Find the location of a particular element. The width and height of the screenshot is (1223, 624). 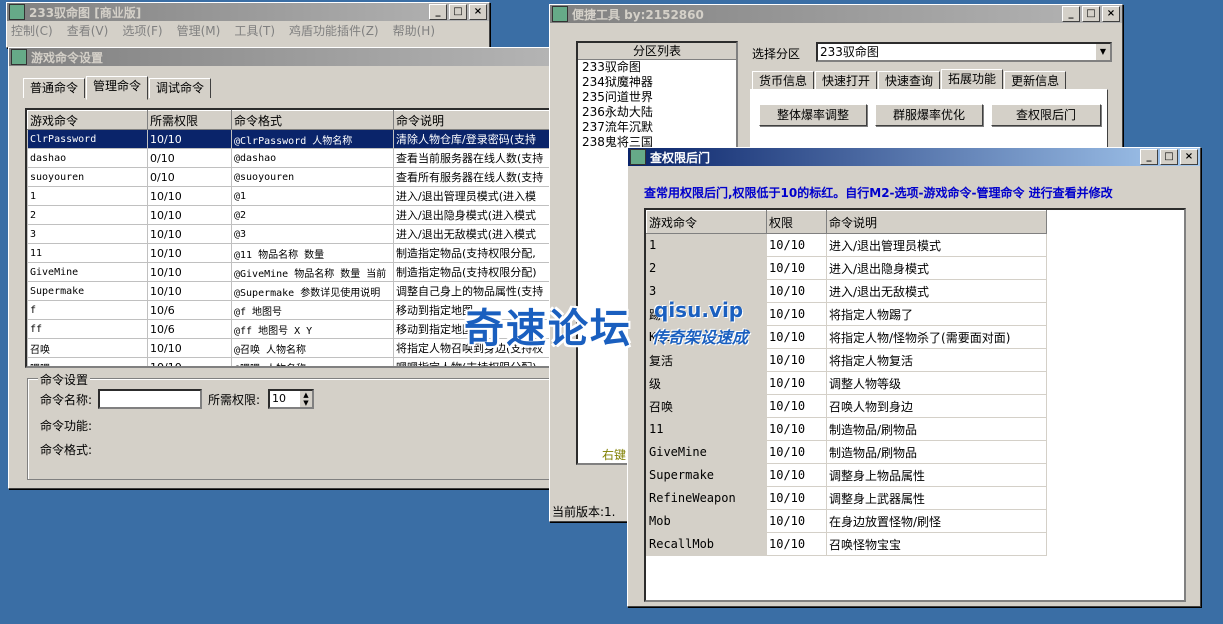

menu-manage: 管理(M) is located at coordinates (199, 30).